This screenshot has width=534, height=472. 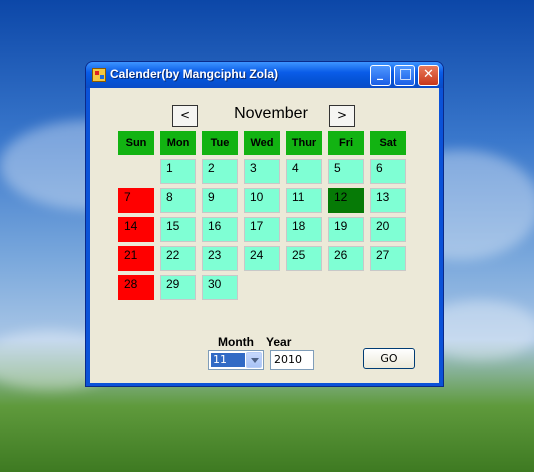 I want to click on day-cell: 14, so click(x=136, y=229).